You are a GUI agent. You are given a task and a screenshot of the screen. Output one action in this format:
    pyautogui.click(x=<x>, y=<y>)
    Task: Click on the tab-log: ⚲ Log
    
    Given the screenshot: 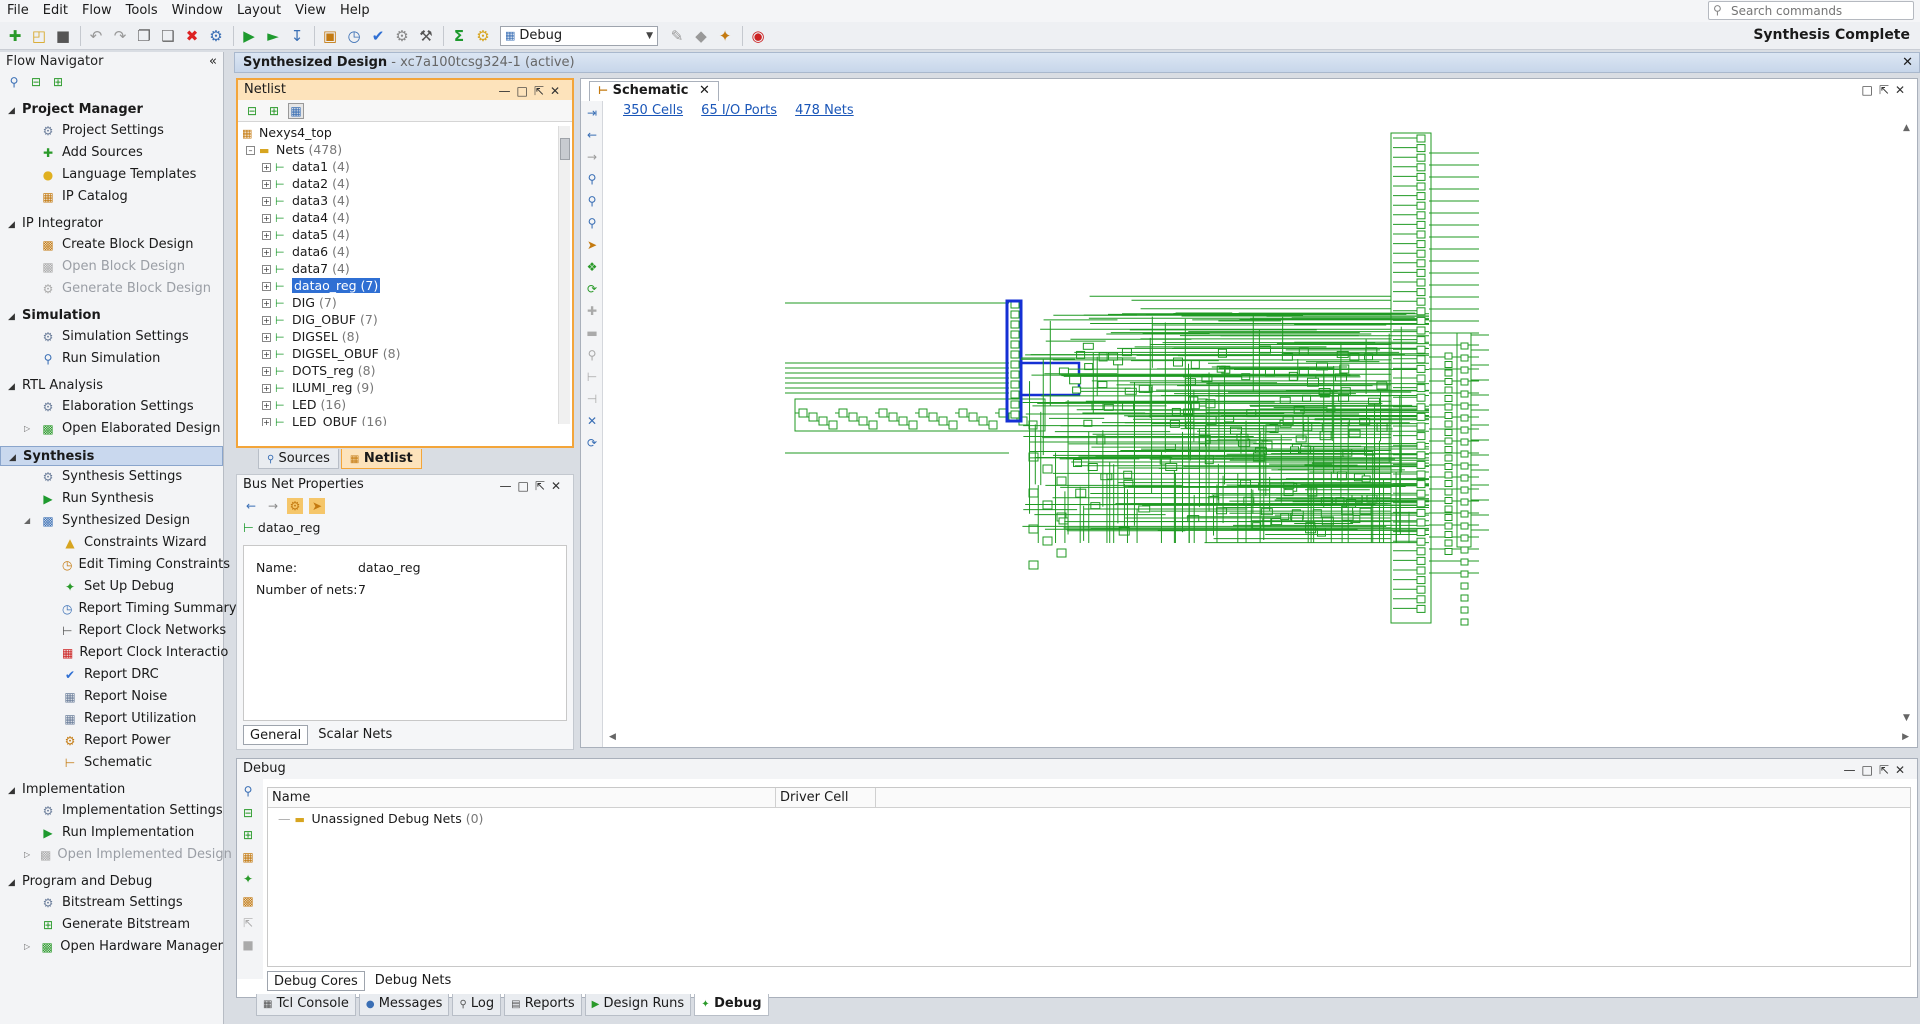 What is the action you would take?
    pyautogui.click(x=477, y=1005)
    